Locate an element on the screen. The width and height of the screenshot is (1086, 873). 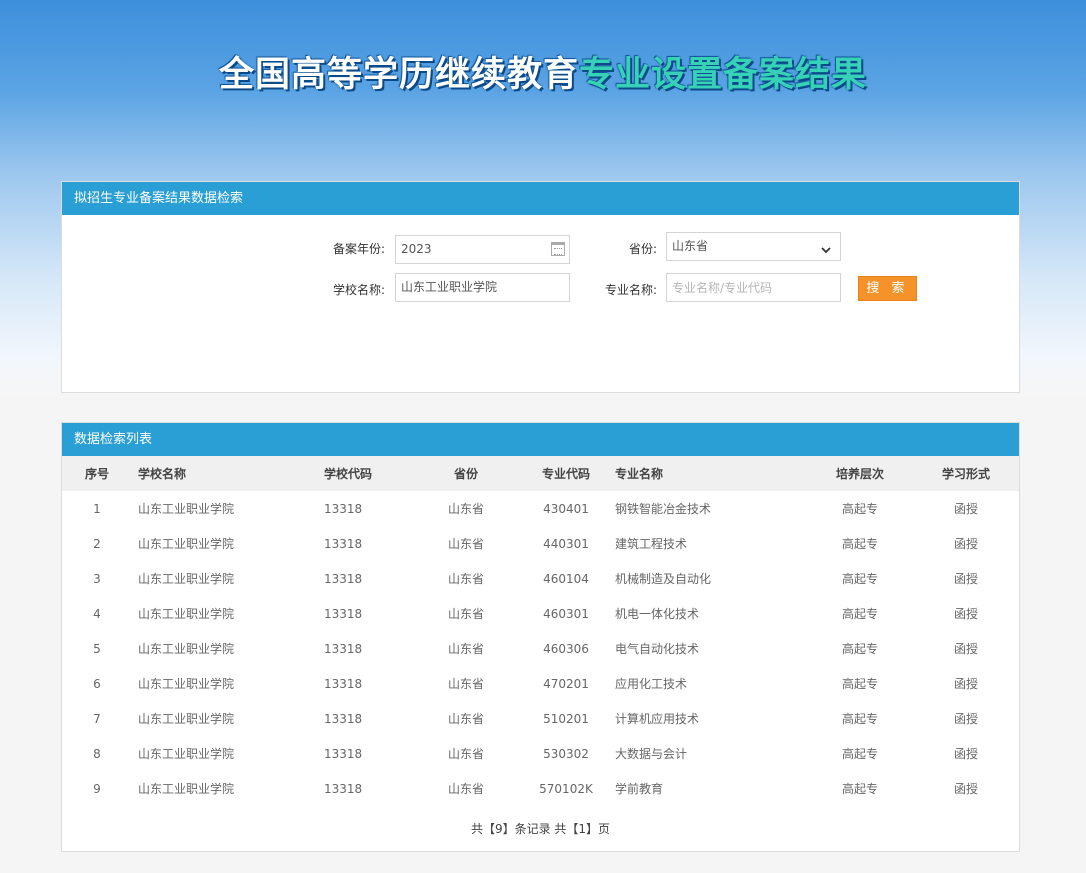
cell-major-name: 计算机应用技术 is located at coordinates (657, 719).